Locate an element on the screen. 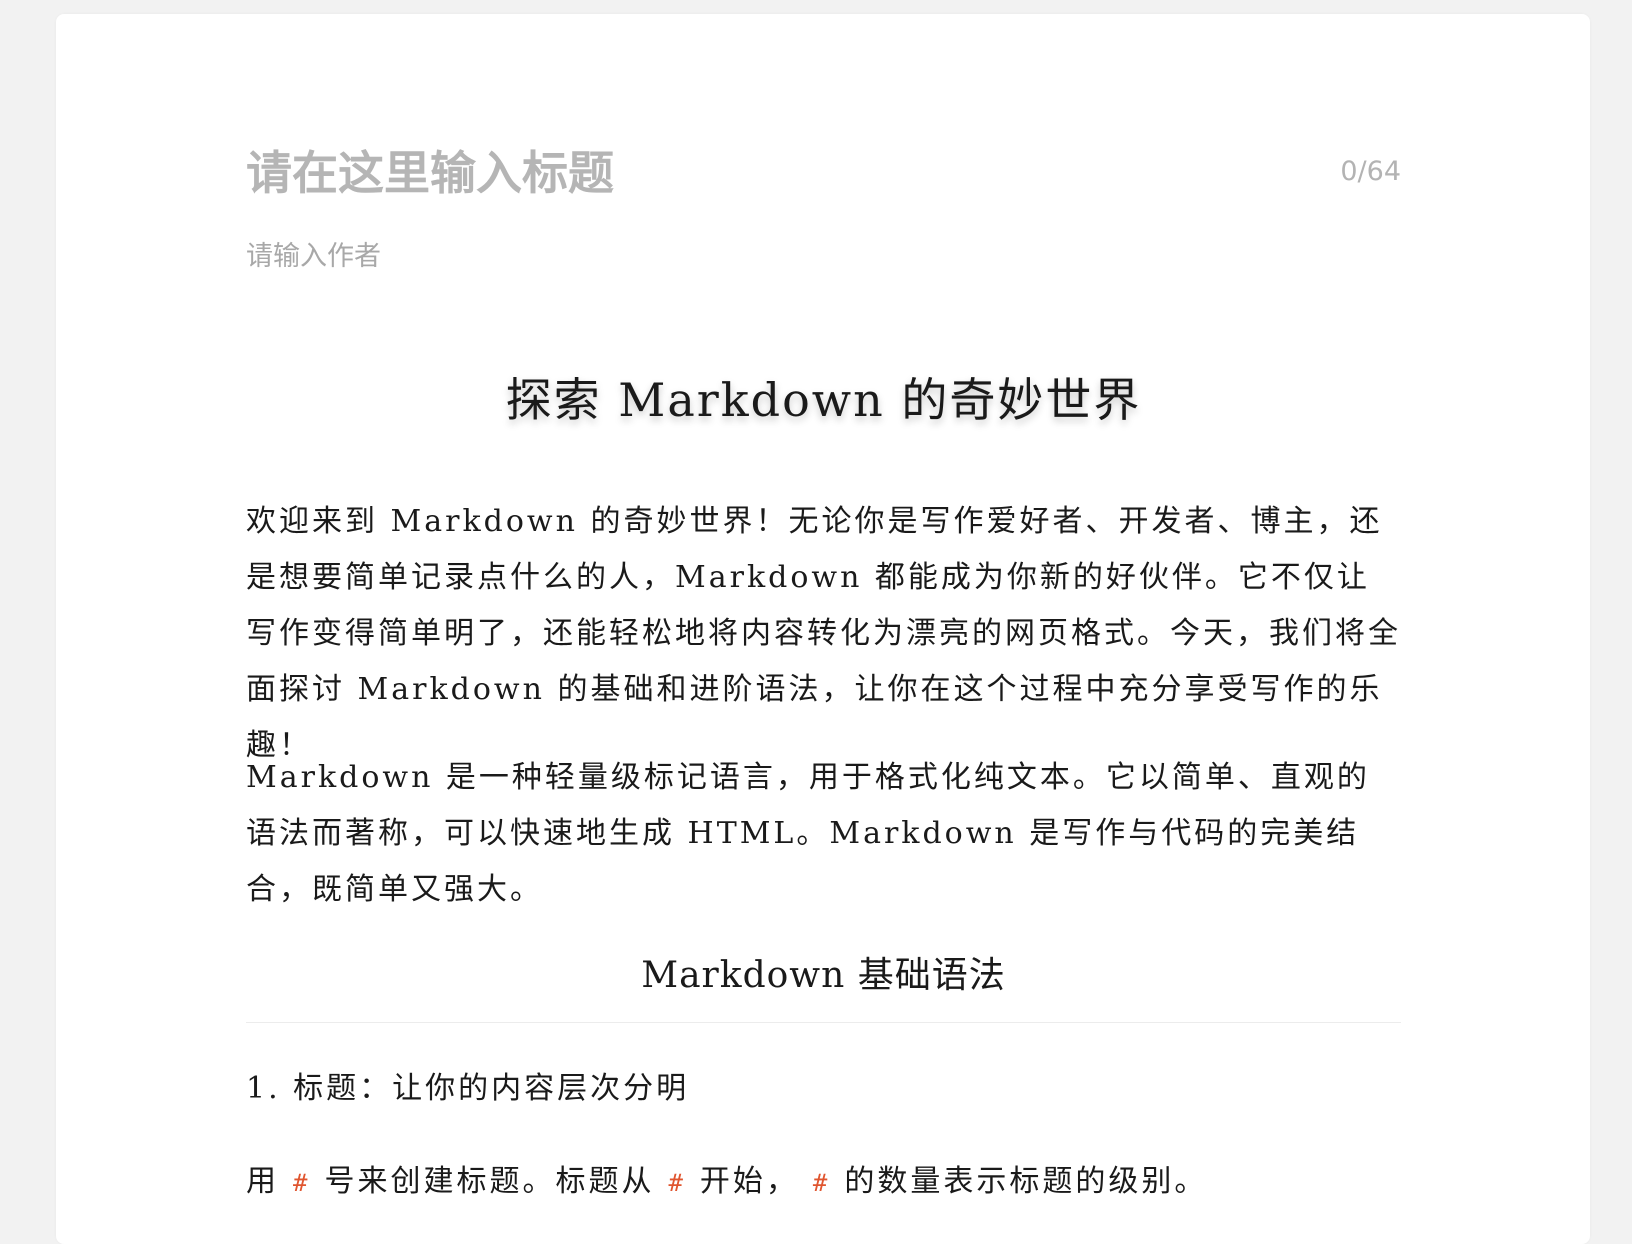 Image resolution: width=1632 pixels, height=1244 pixels. author-input is located at coordinates (546, 256).